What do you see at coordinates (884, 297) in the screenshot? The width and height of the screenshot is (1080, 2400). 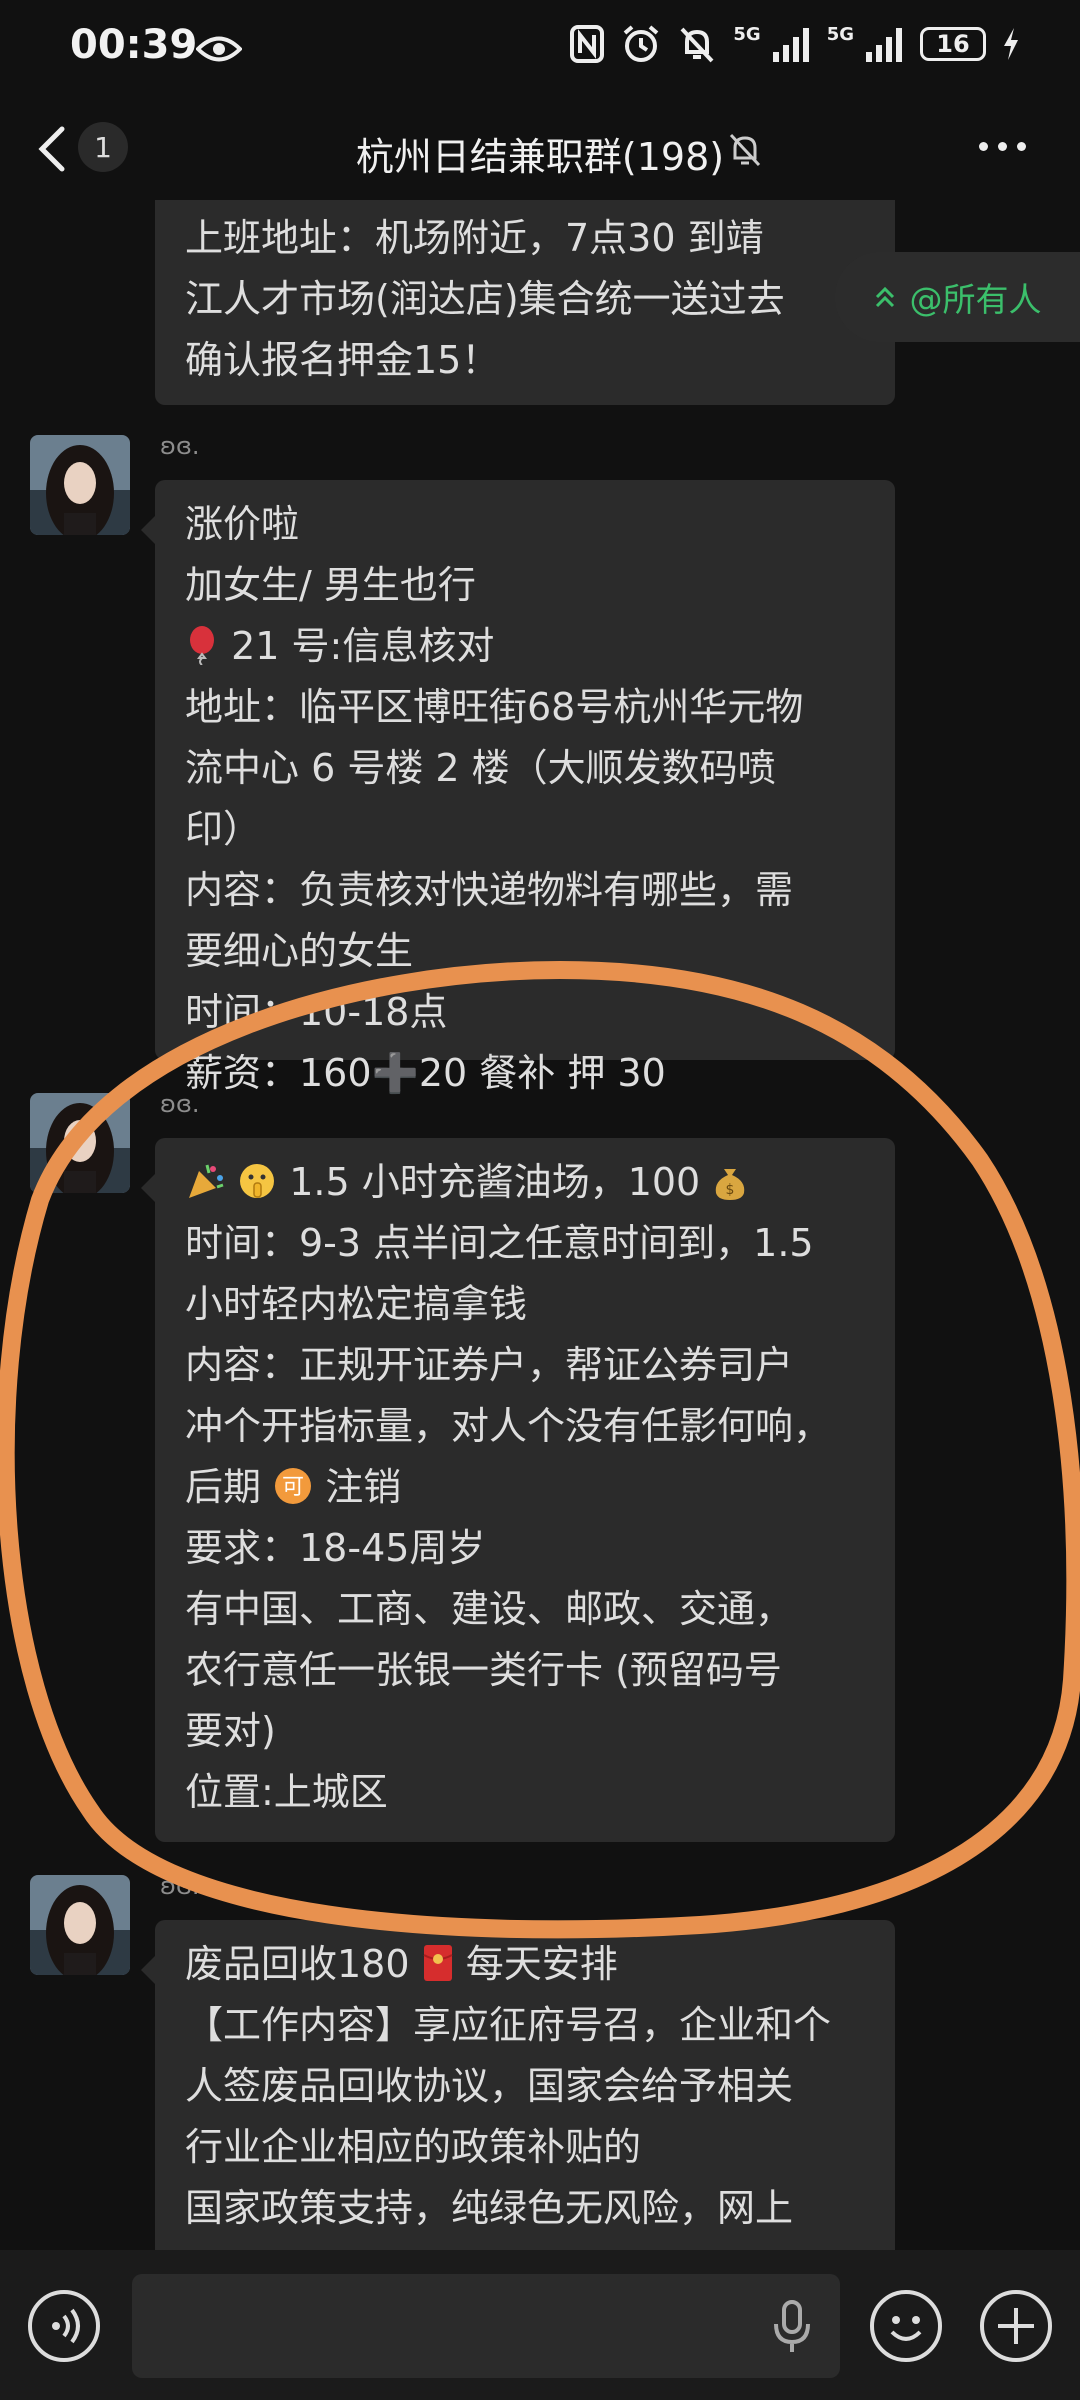 I see `double-chevron-up-icon` at bounding box center [884, 297].